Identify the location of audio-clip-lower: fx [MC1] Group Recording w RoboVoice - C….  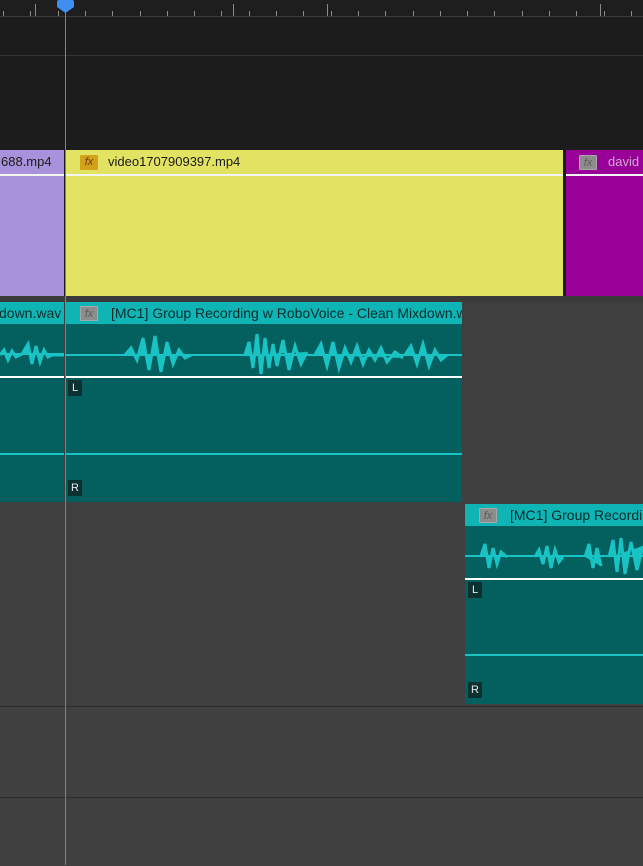
(554, 604).